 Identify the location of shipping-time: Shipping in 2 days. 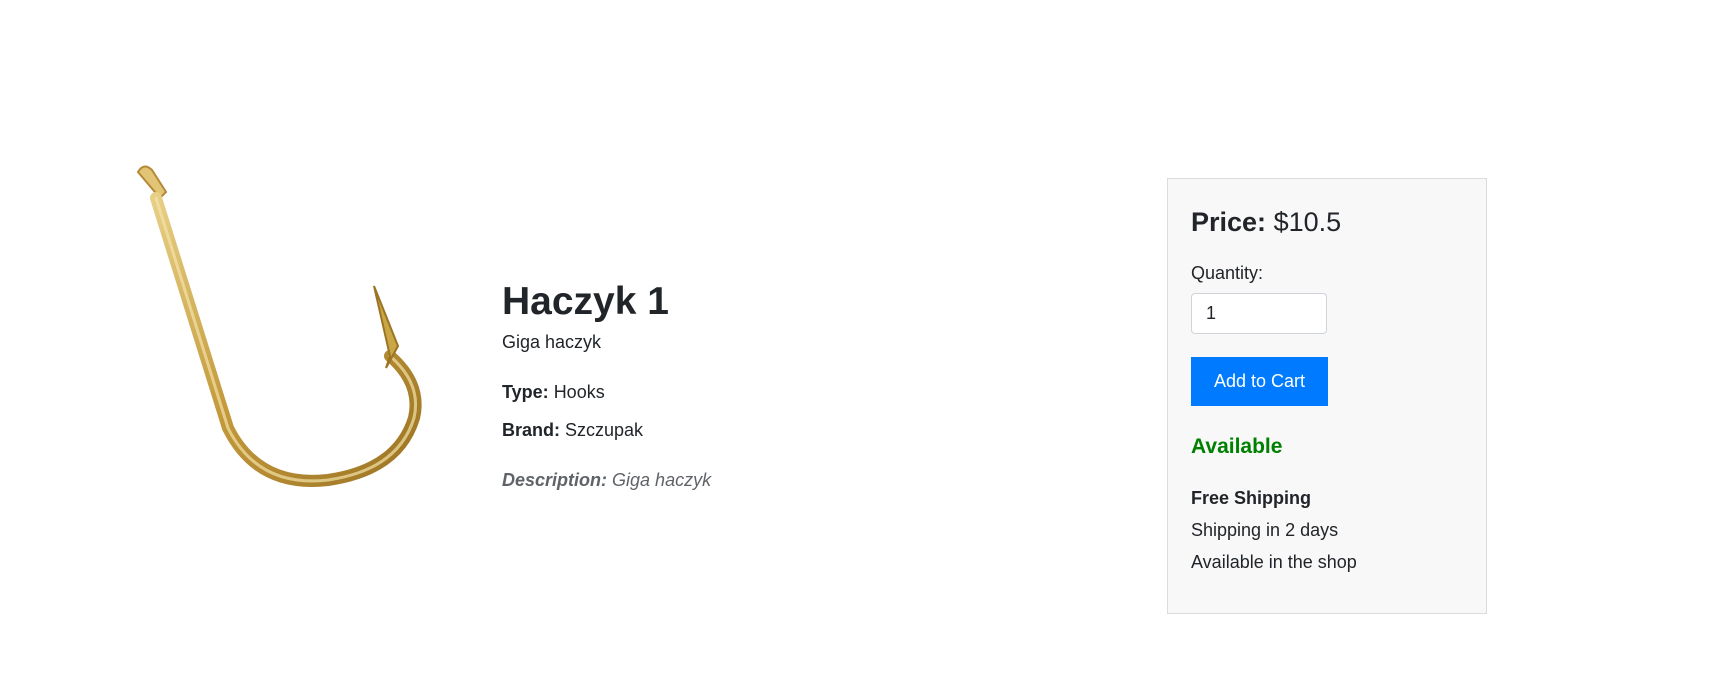
(1265, 530).